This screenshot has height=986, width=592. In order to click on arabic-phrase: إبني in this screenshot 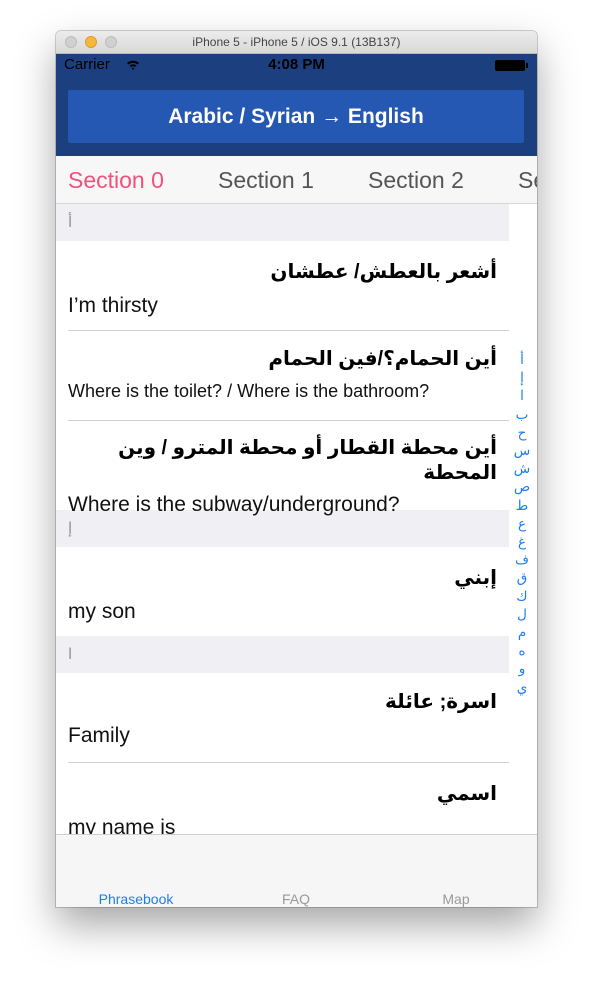, I will do `click(475, 578)`.